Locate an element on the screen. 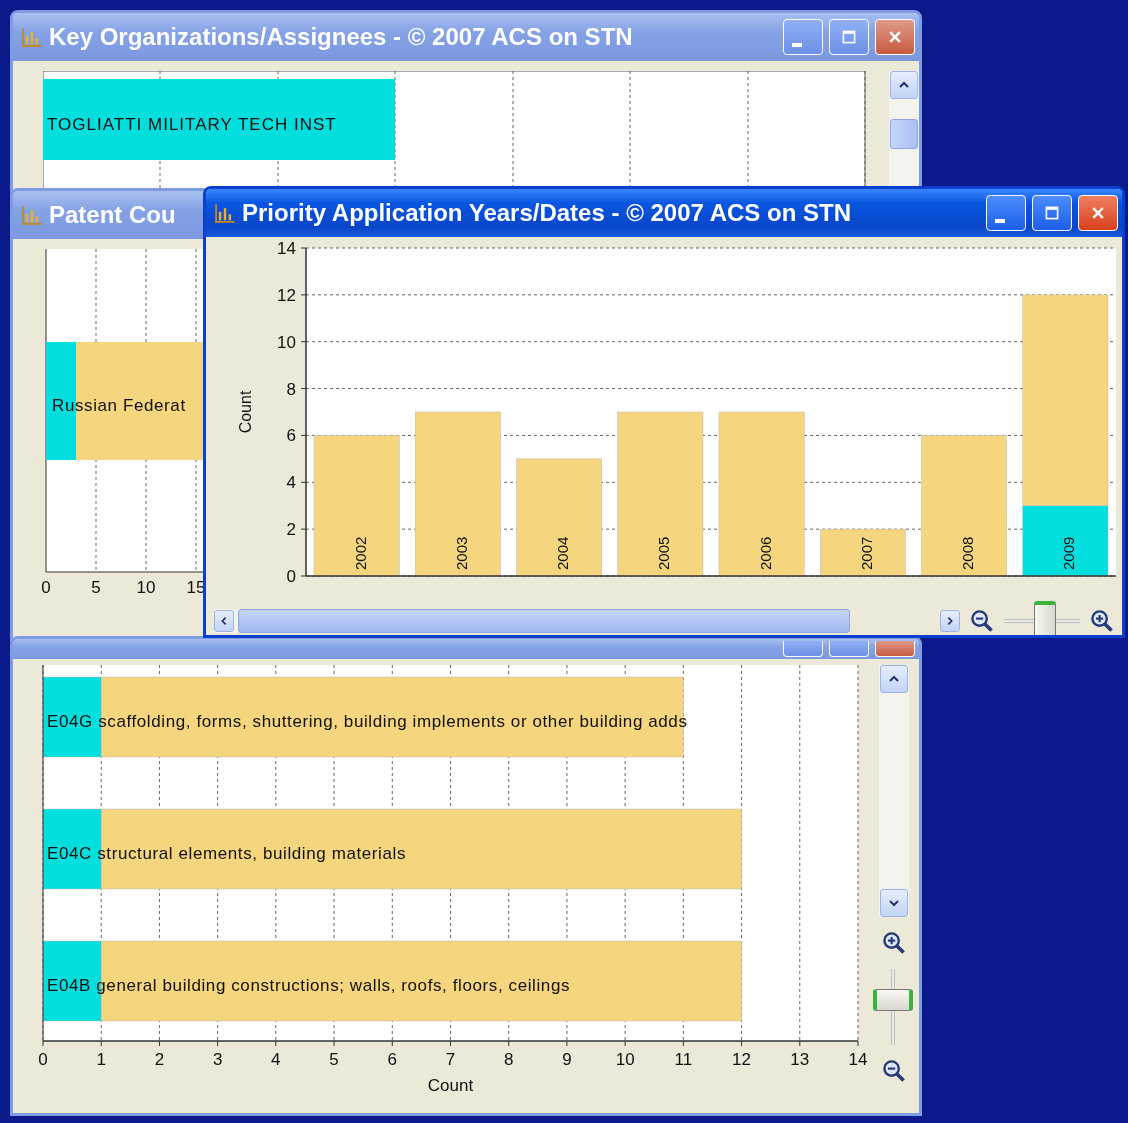 The height and width of the screenshot is (1123, 1128). bar-label: 2002 is located at coordinates (360, 553).